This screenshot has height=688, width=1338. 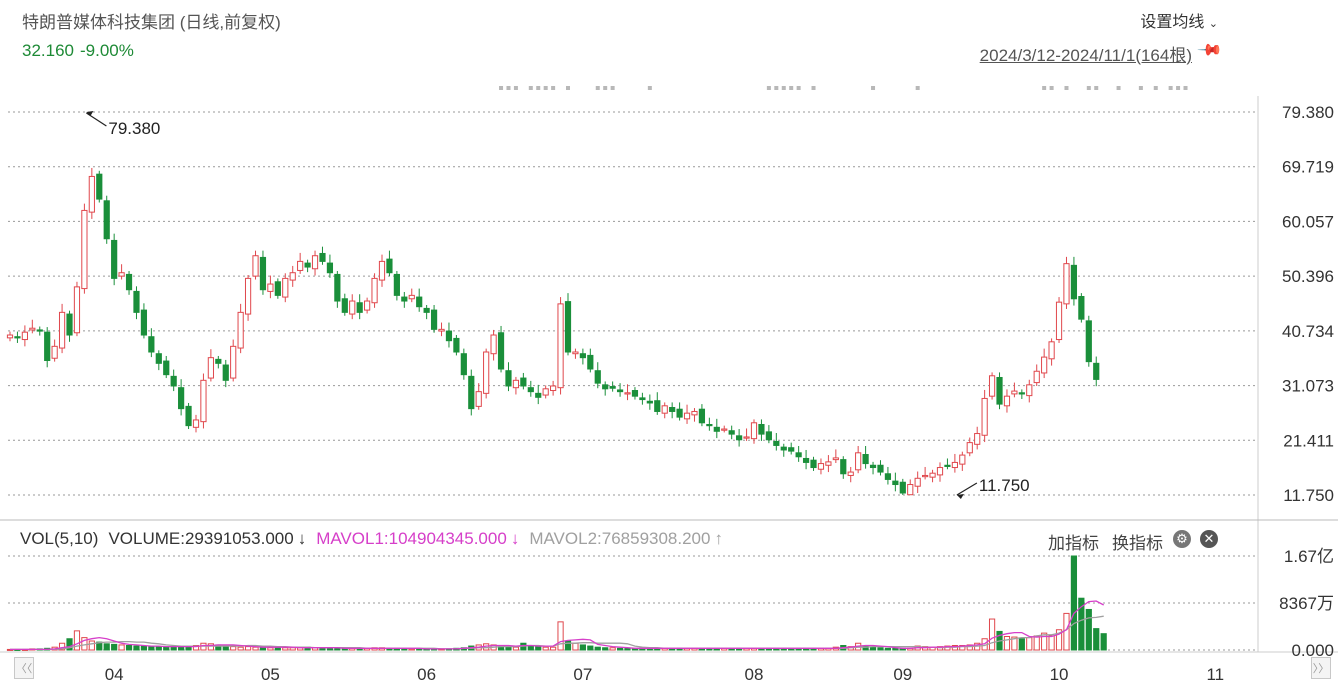 What do you see at coordinates (270, 674) in the screenshot?
I see `month-label: 05` at bounding box center [270, 674].